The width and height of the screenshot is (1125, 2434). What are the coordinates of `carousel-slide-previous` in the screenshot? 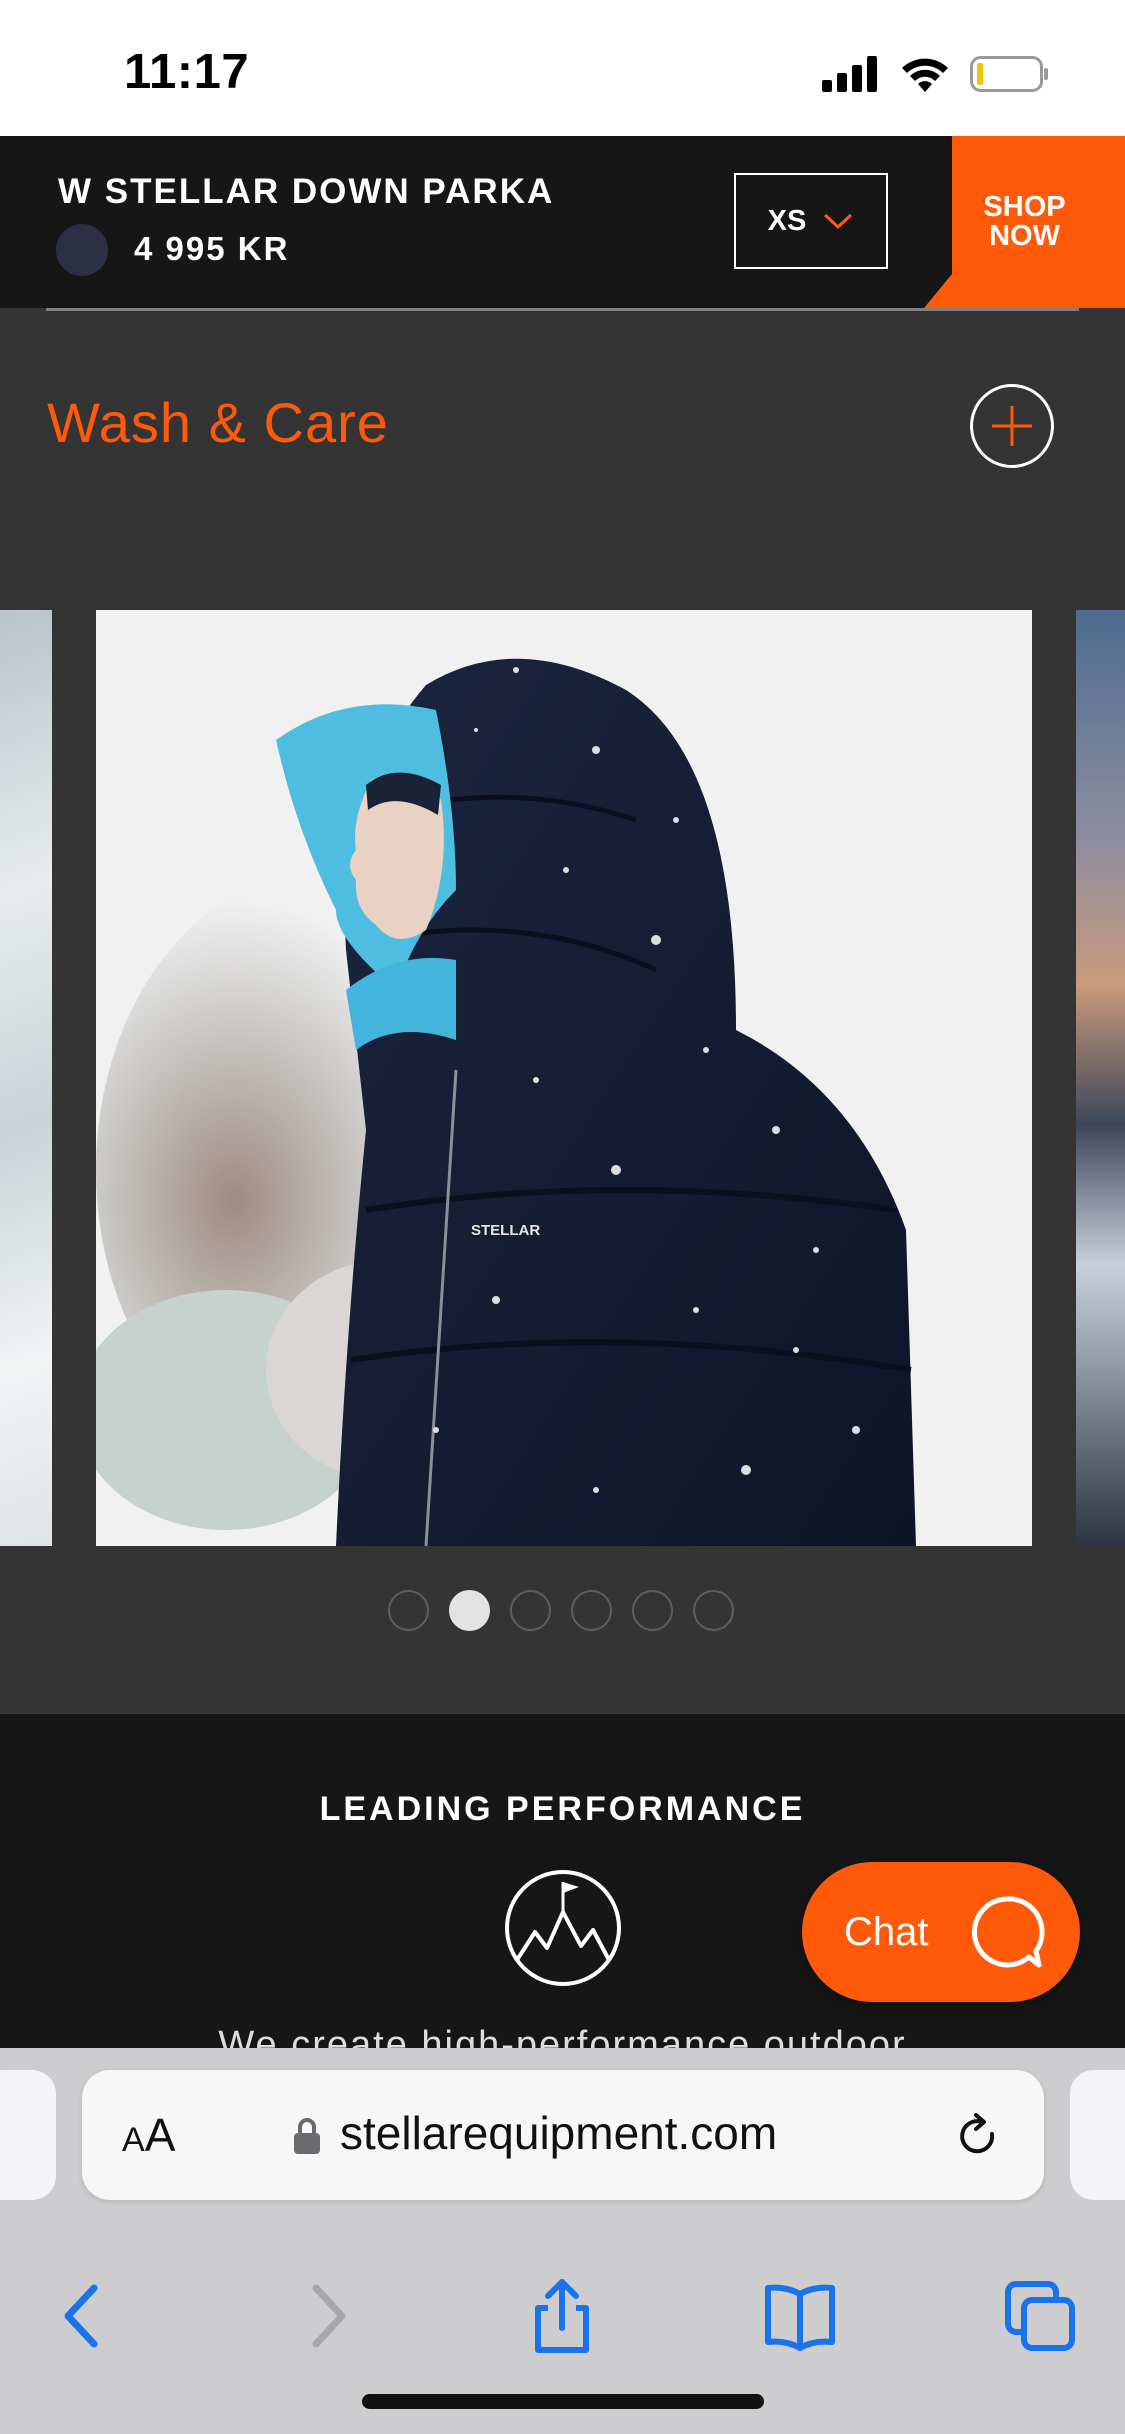 It's located at (26, 1078).